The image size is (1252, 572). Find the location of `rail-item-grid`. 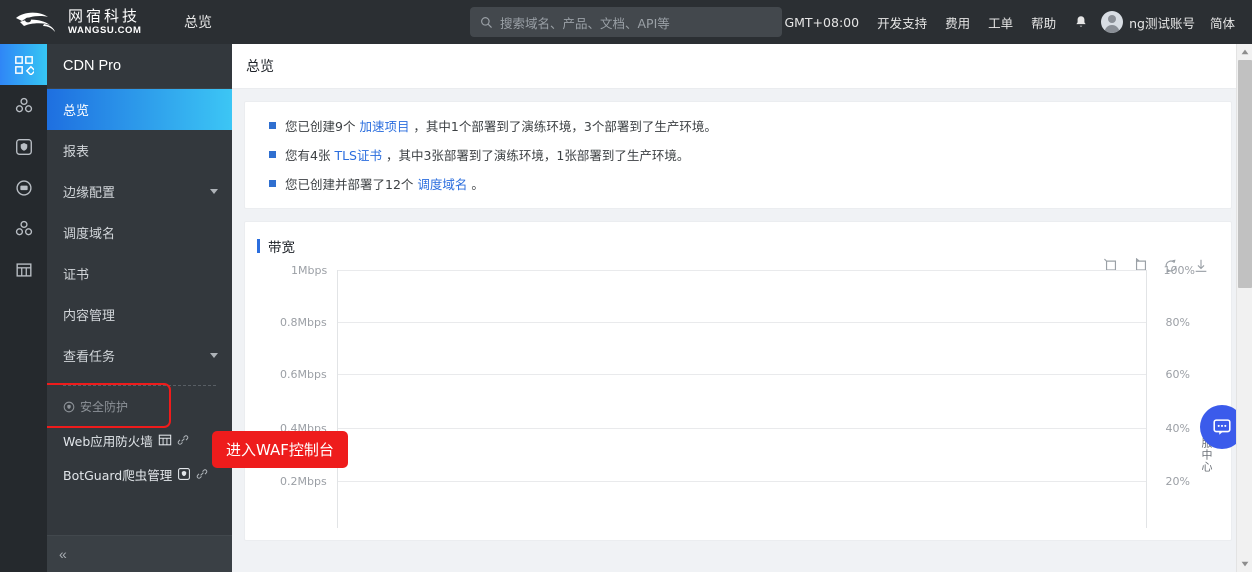

rail-item-grid is located at coordinates (23, 64).